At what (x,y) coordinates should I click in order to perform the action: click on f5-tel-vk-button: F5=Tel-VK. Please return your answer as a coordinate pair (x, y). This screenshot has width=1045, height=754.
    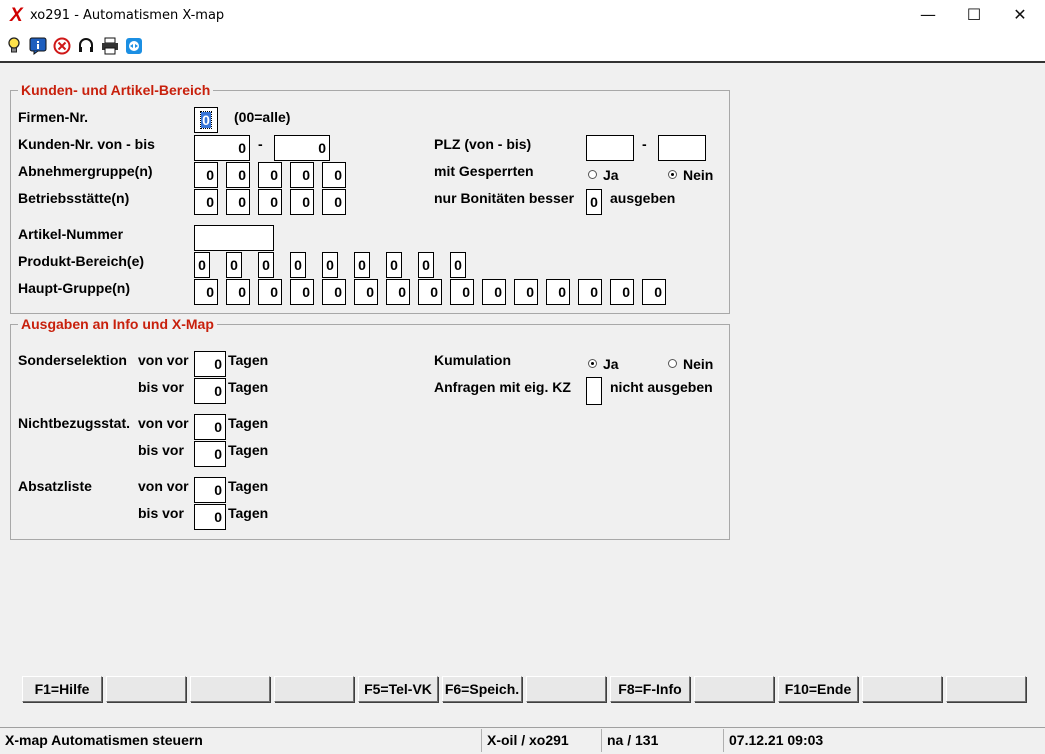
    Looking at the image, I should click on (398, 689).